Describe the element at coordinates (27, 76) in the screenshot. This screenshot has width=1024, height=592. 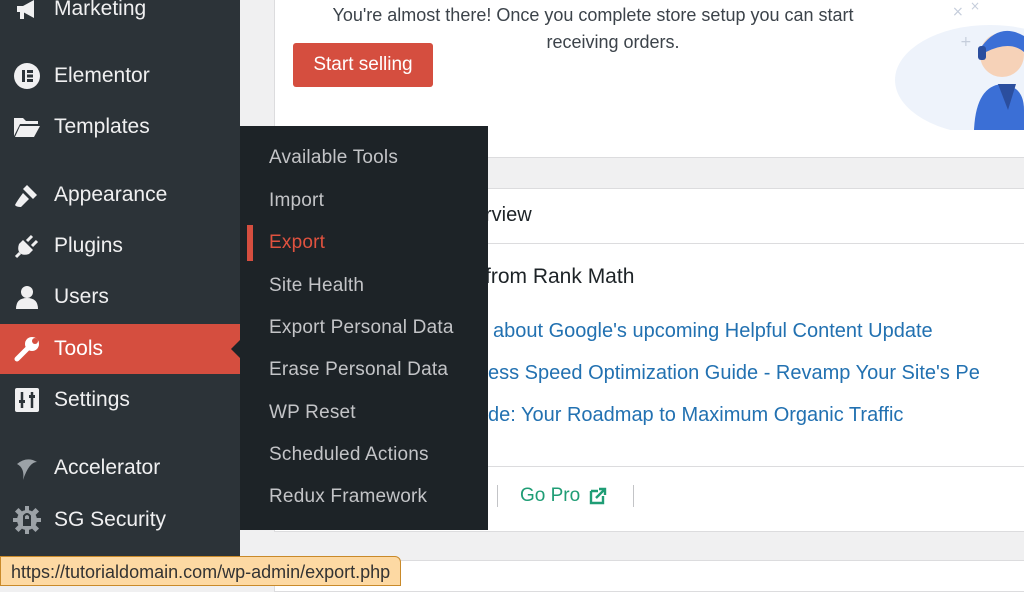
I see `elementor-icon` at that location.